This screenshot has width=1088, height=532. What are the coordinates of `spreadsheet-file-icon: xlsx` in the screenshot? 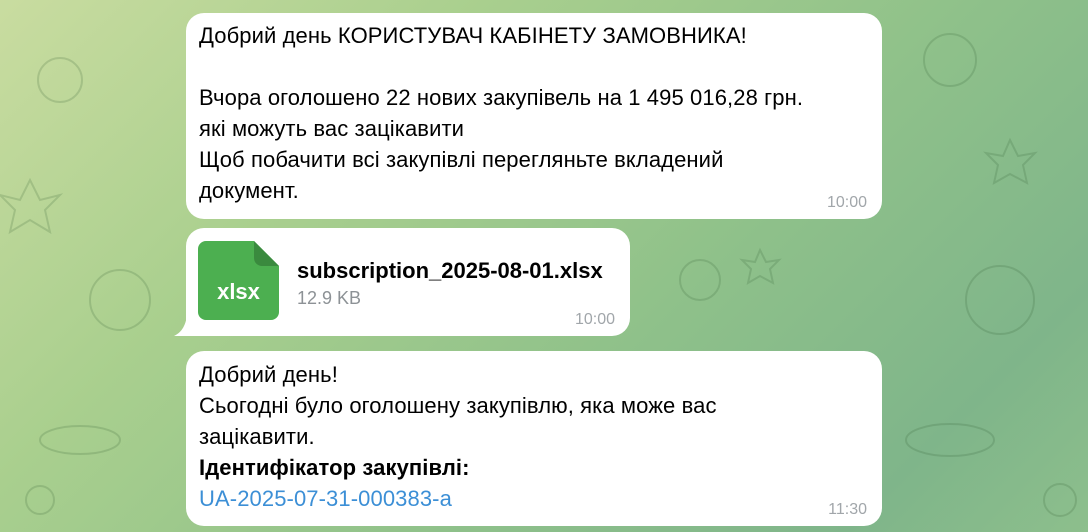 It's located at (238, 280).